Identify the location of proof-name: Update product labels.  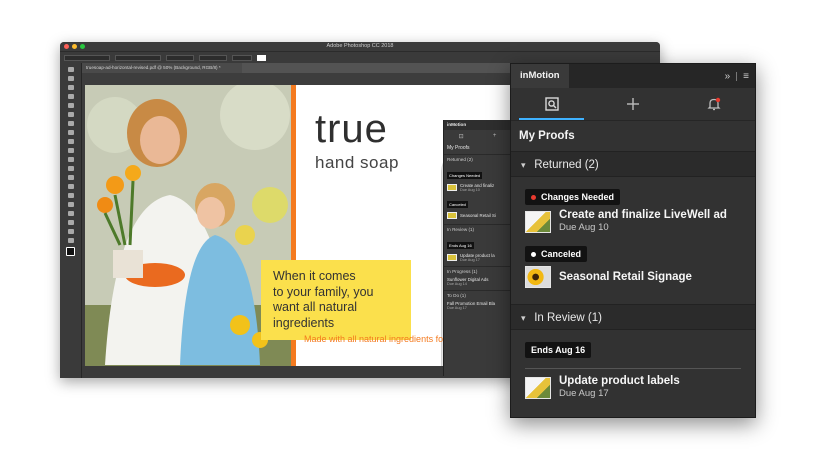
(619, 381).